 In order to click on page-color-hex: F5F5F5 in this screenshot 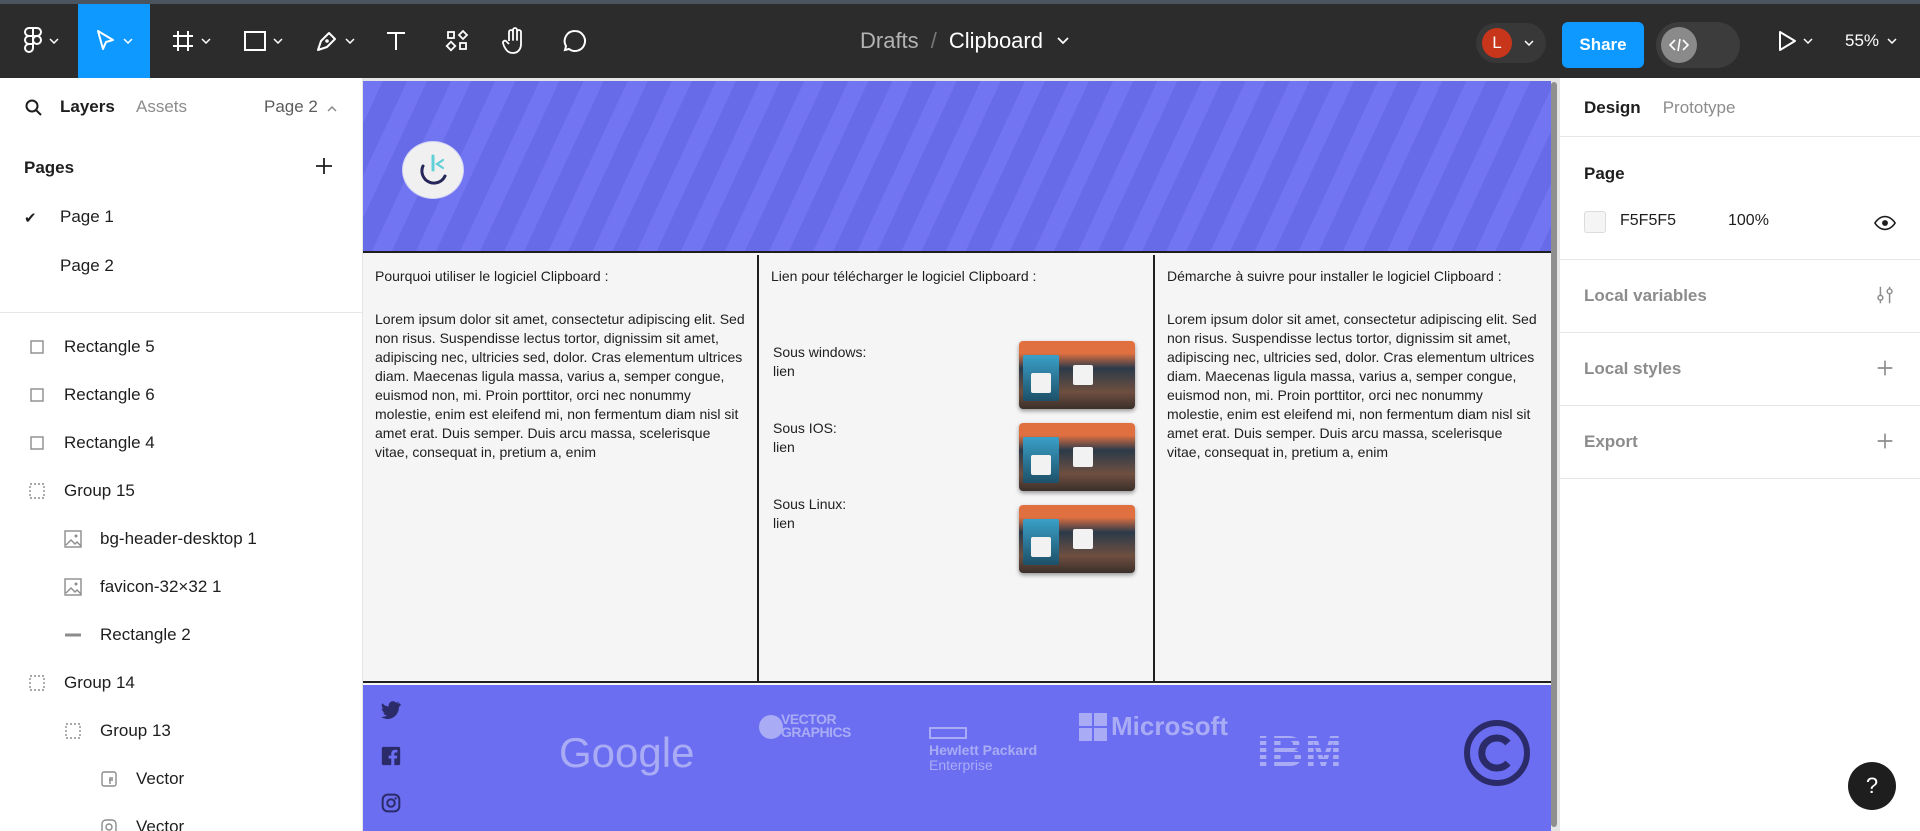, I will do `click(1648, 221)`.